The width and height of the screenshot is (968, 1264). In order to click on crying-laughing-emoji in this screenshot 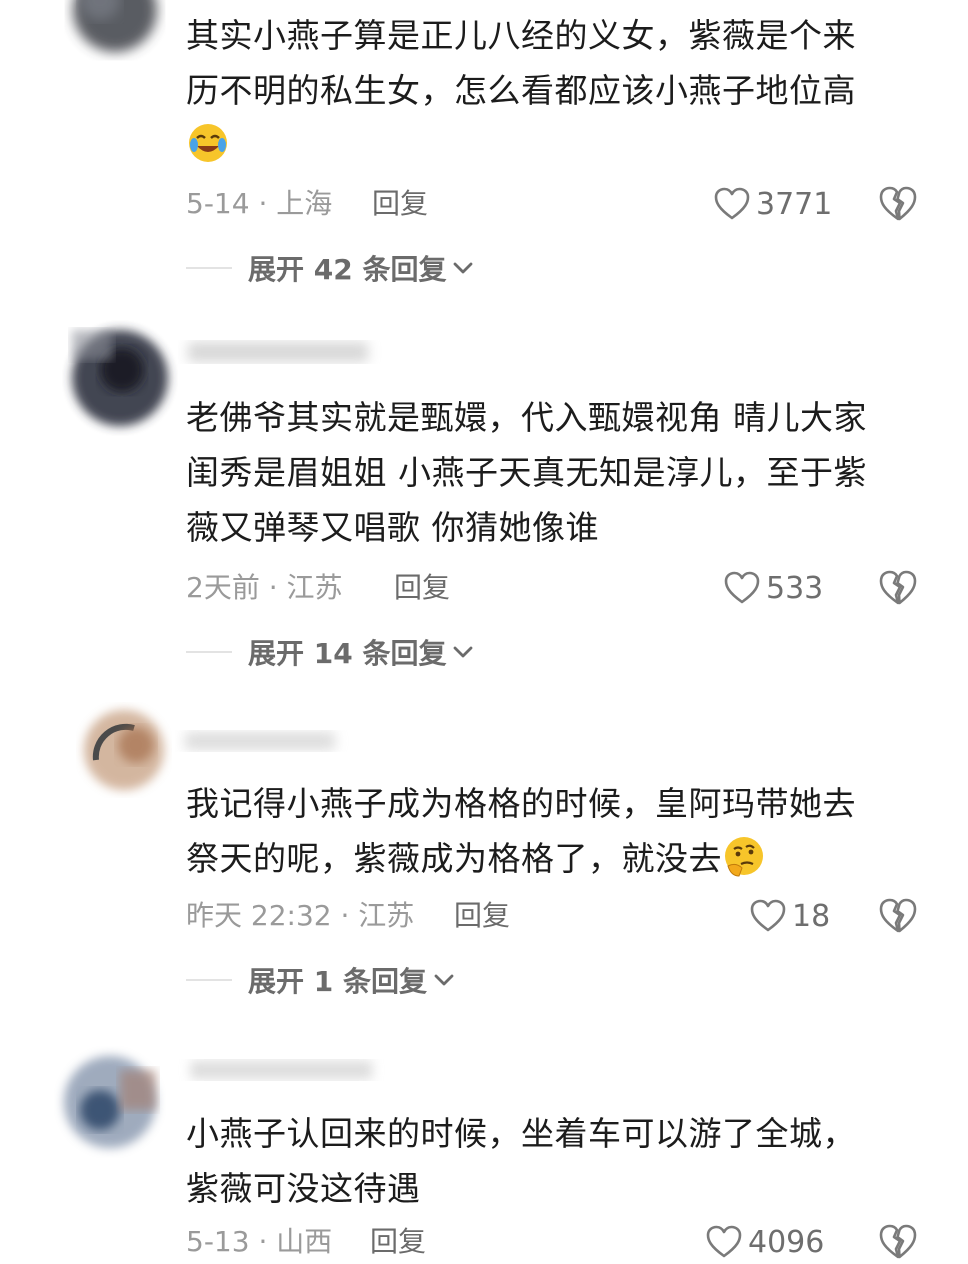, I will do `click(208, 143)`.